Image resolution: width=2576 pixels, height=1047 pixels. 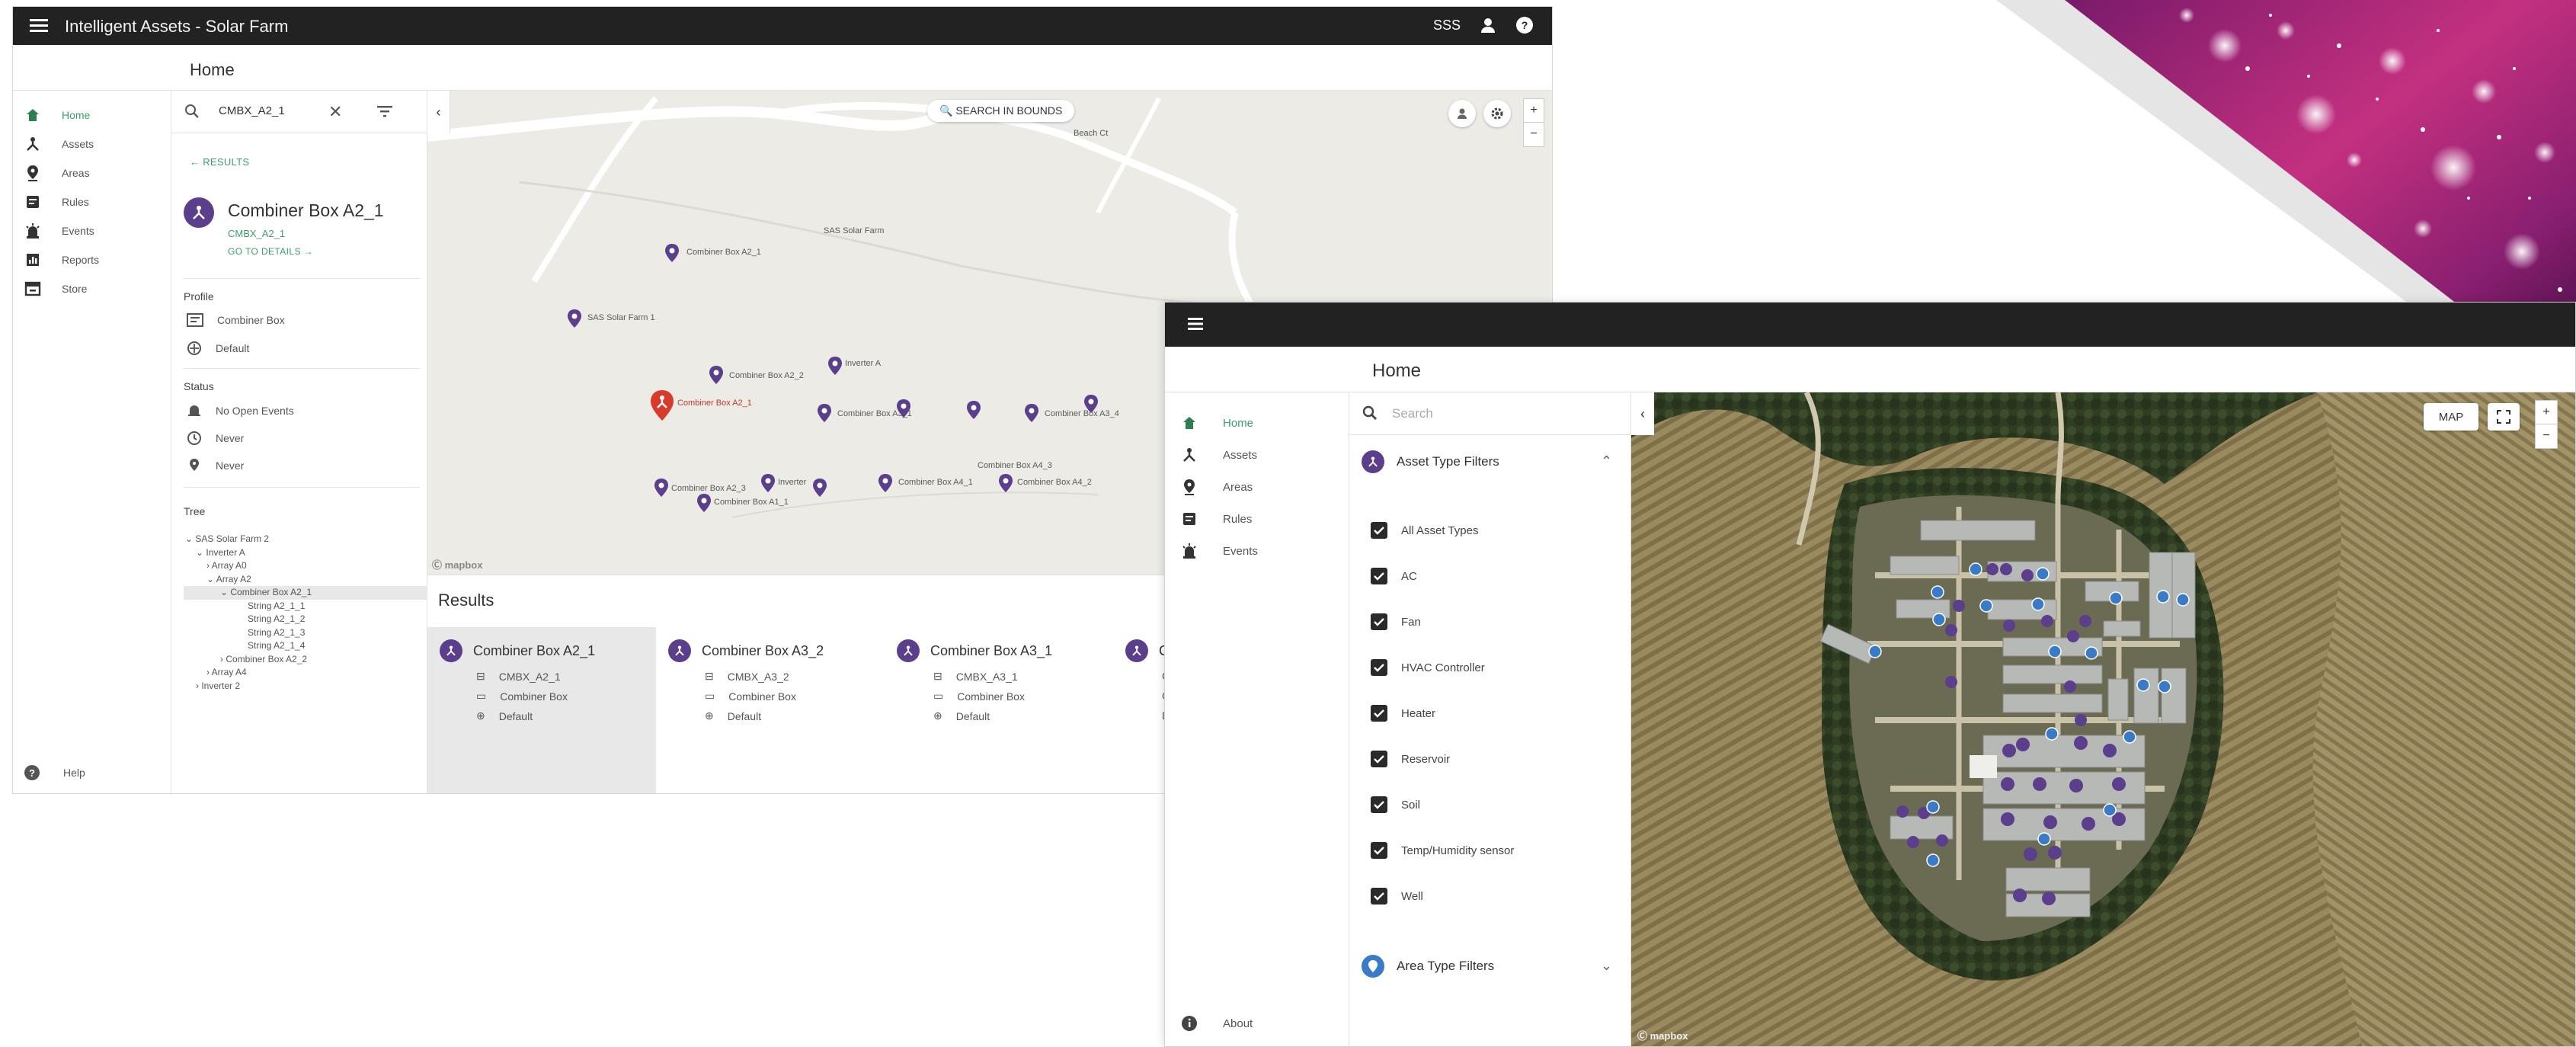 I want to click on tree-item: String A2_1_4, so click(x=305, y=646).